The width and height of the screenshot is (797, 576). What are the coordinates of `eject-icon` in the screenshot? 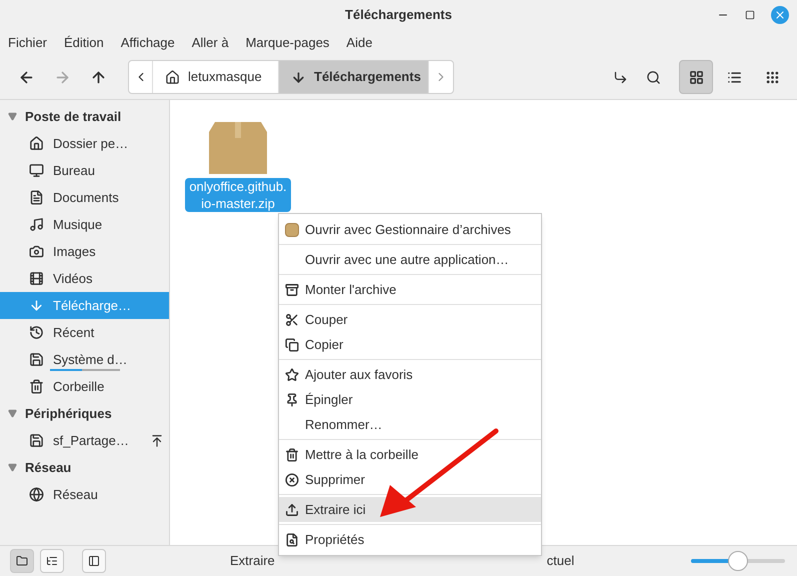 It's located at (157, 441).